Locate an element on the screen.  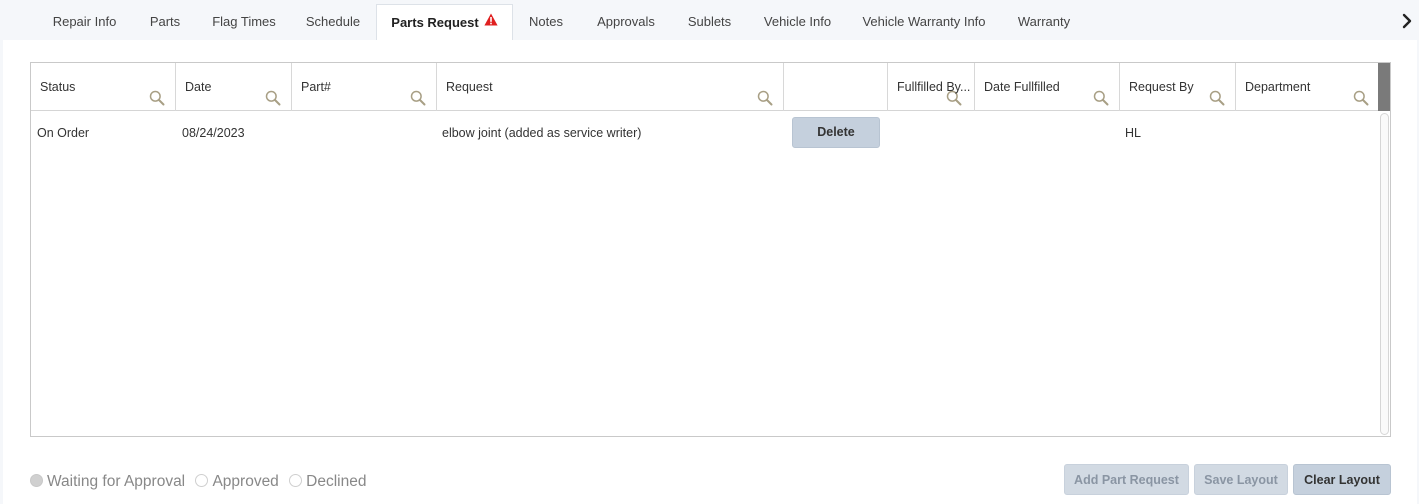
column-label: Request By is located at coordinates (1161, 87).